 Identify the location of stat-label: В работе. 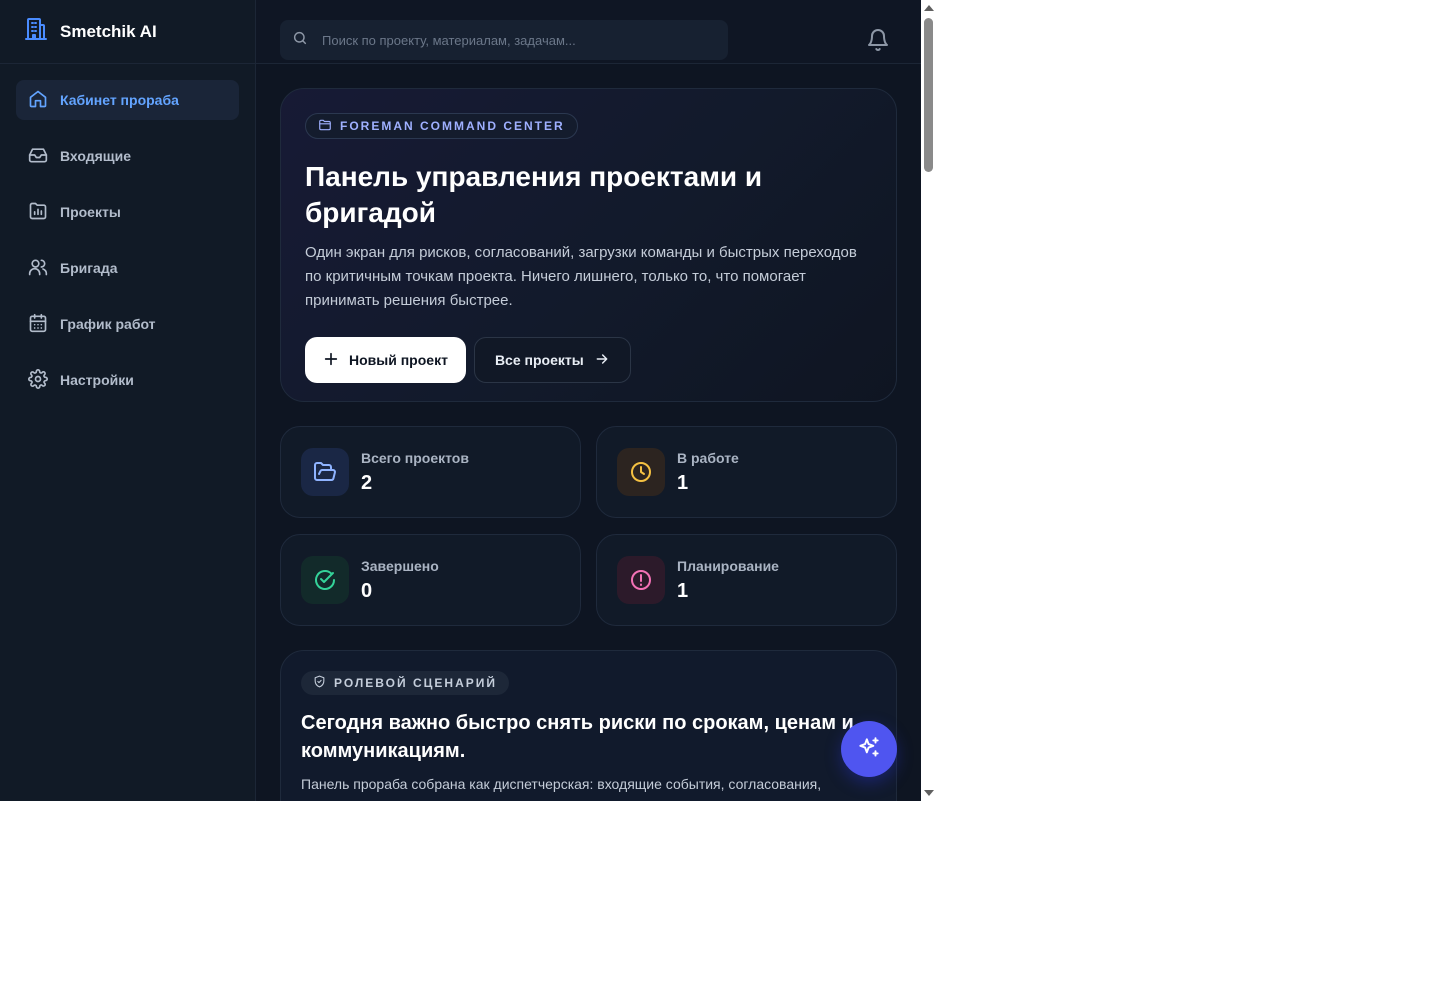
(708, 457).